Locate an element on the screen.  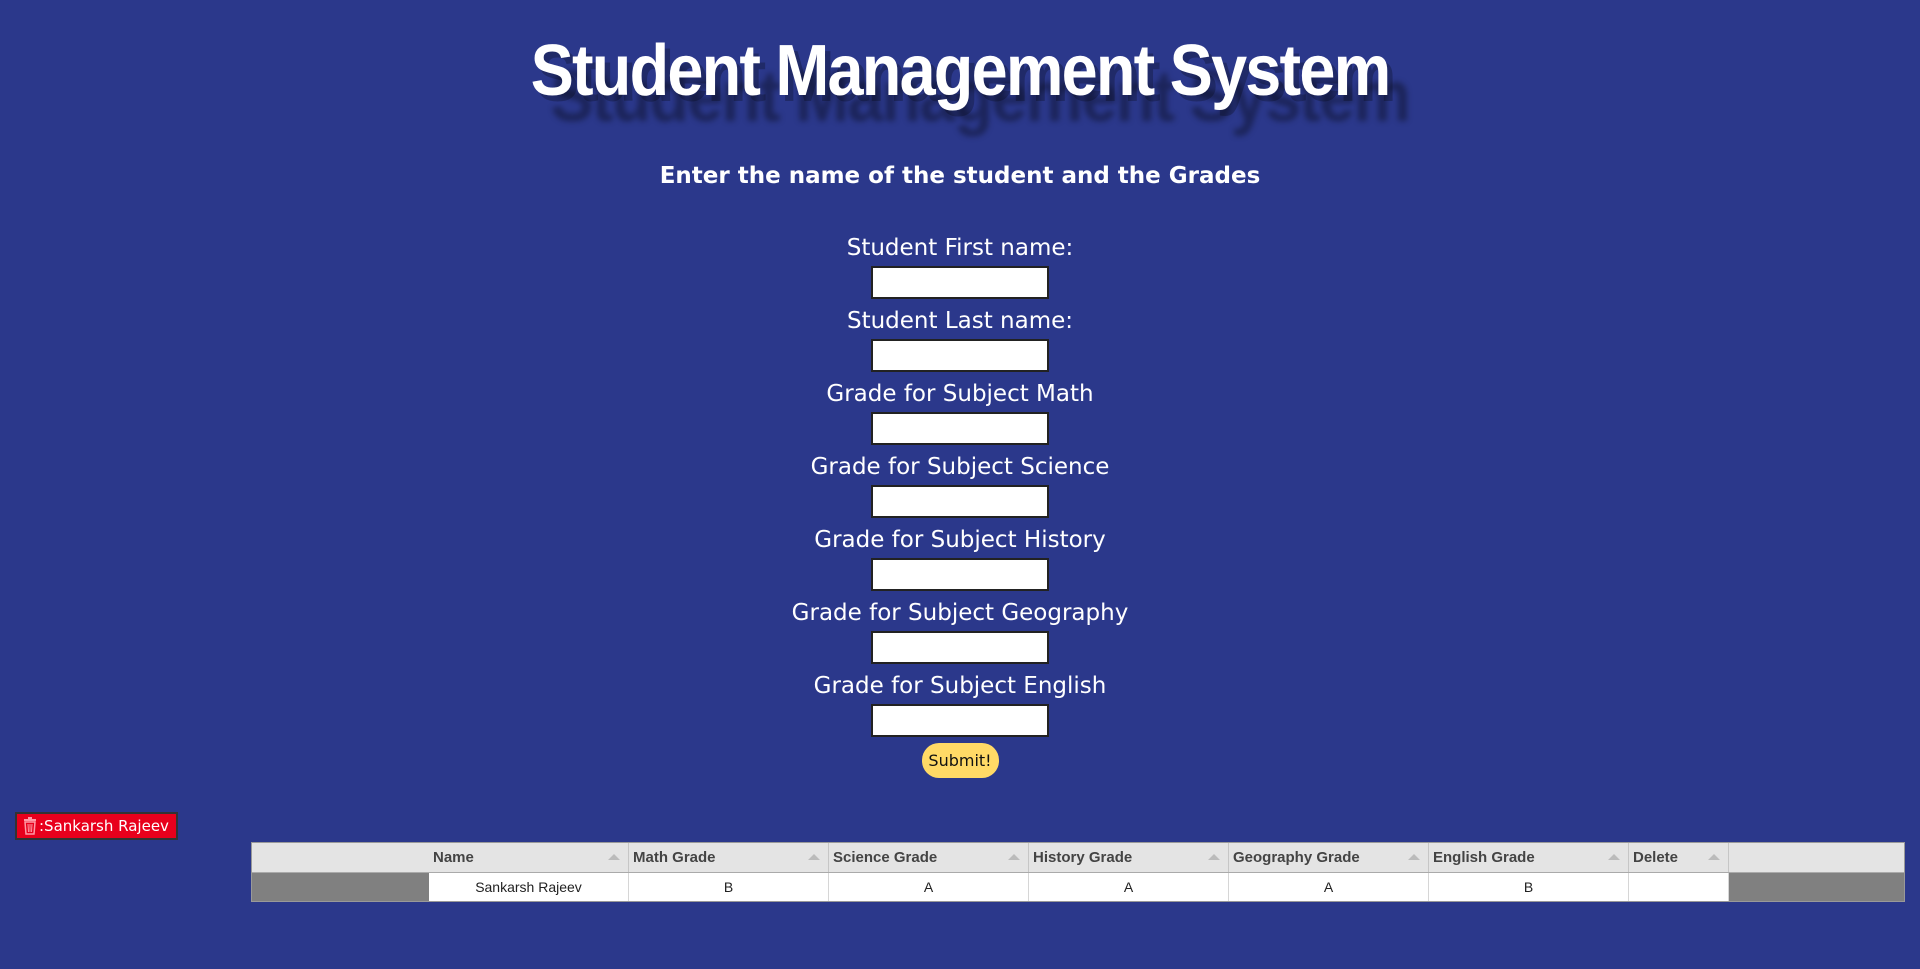
cell-history-grade: A is located at coordinates (1129, 887).